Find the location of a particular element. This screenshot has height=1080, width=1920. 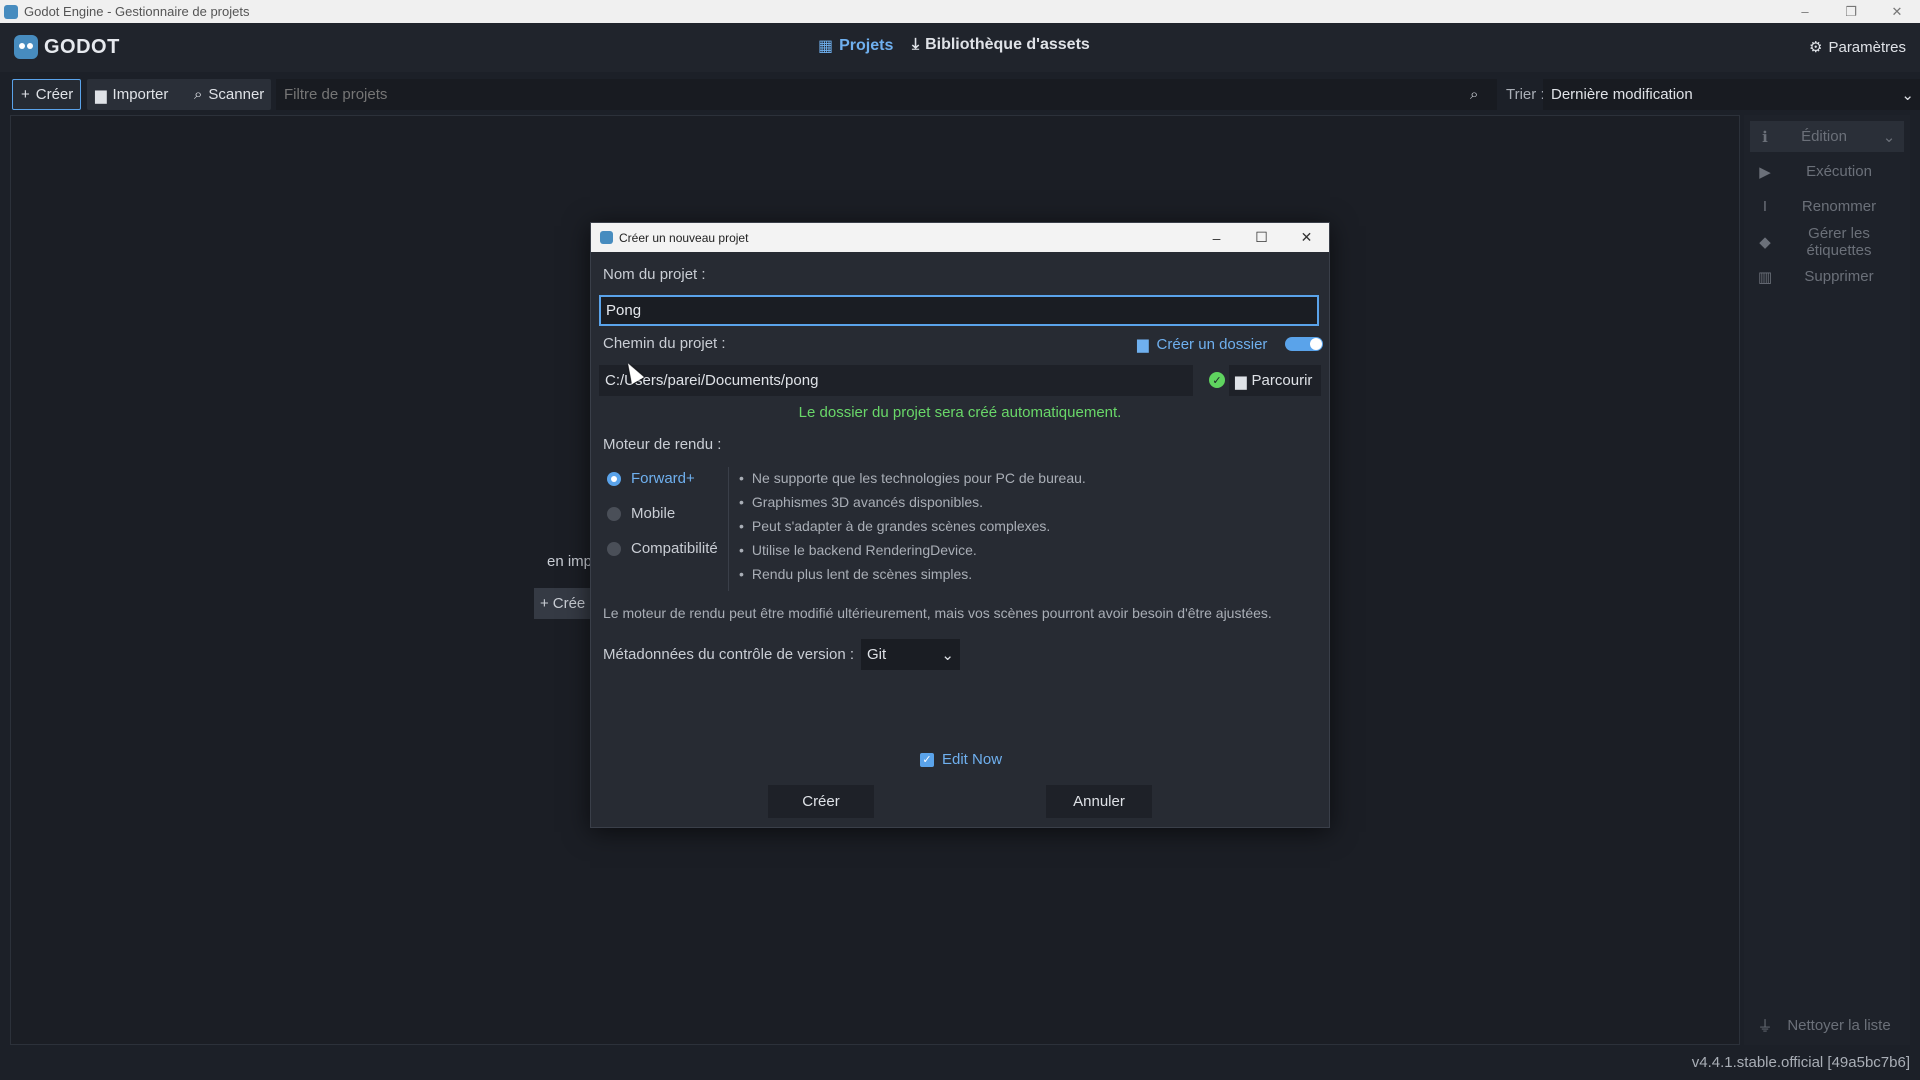

minimize-button: – is located at coordinates (1805, 11).